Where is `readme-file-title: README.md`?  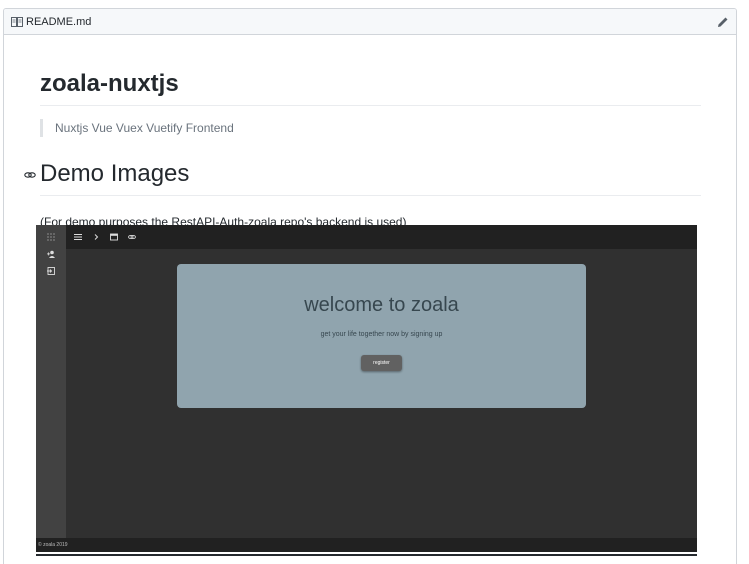
readme-file-title: README.md is located at coordinates (51, 22).